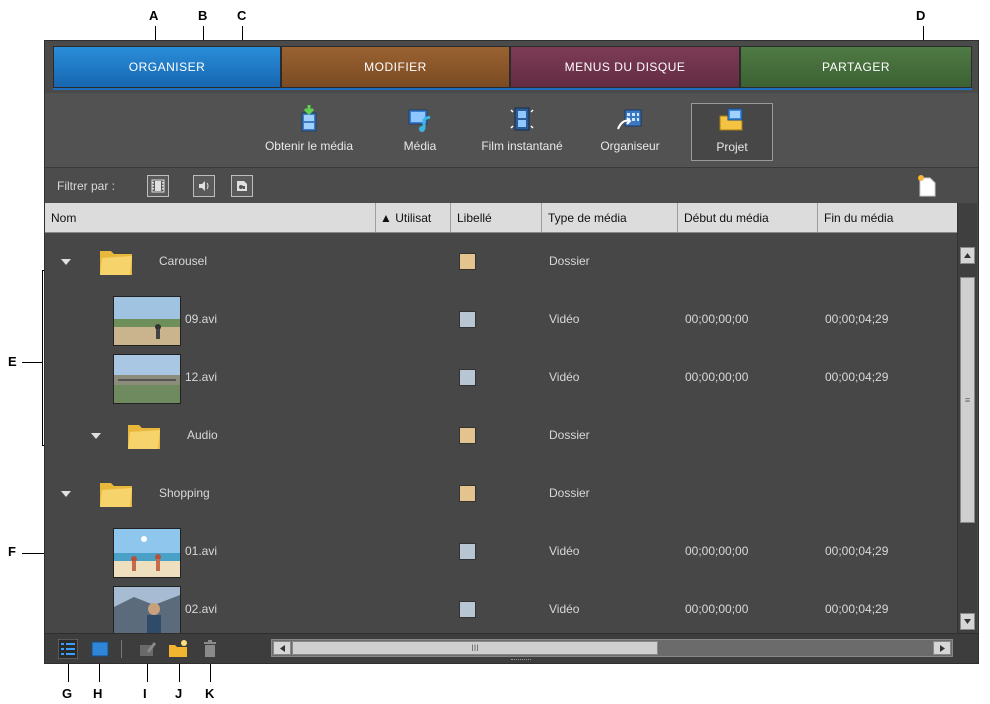  I want to click on filter-label: Filtrer par :, so click(86, 186).